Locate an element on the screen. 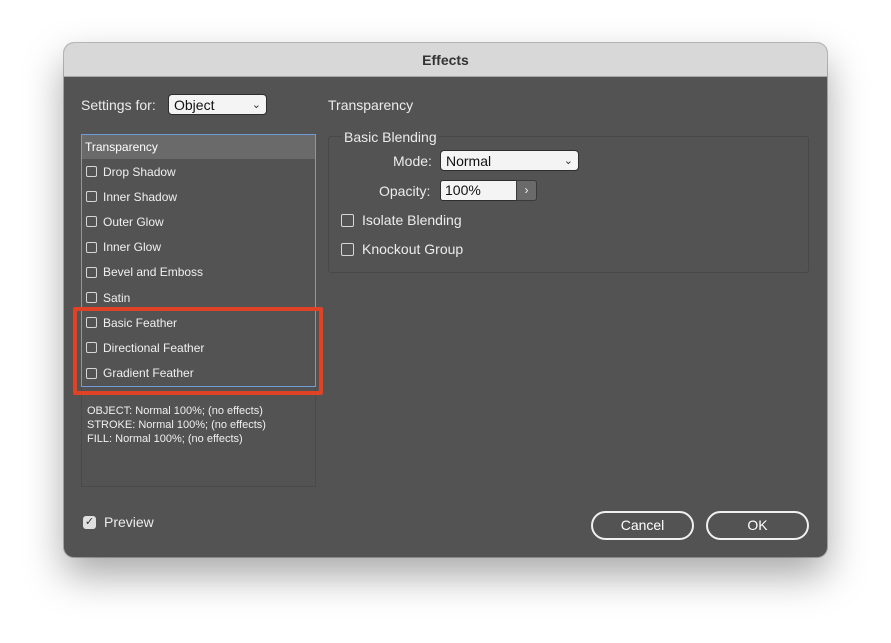 The height and width of the screenshot is (643, 891). chevron-right-icon: › is located at coordinates (526, 190).